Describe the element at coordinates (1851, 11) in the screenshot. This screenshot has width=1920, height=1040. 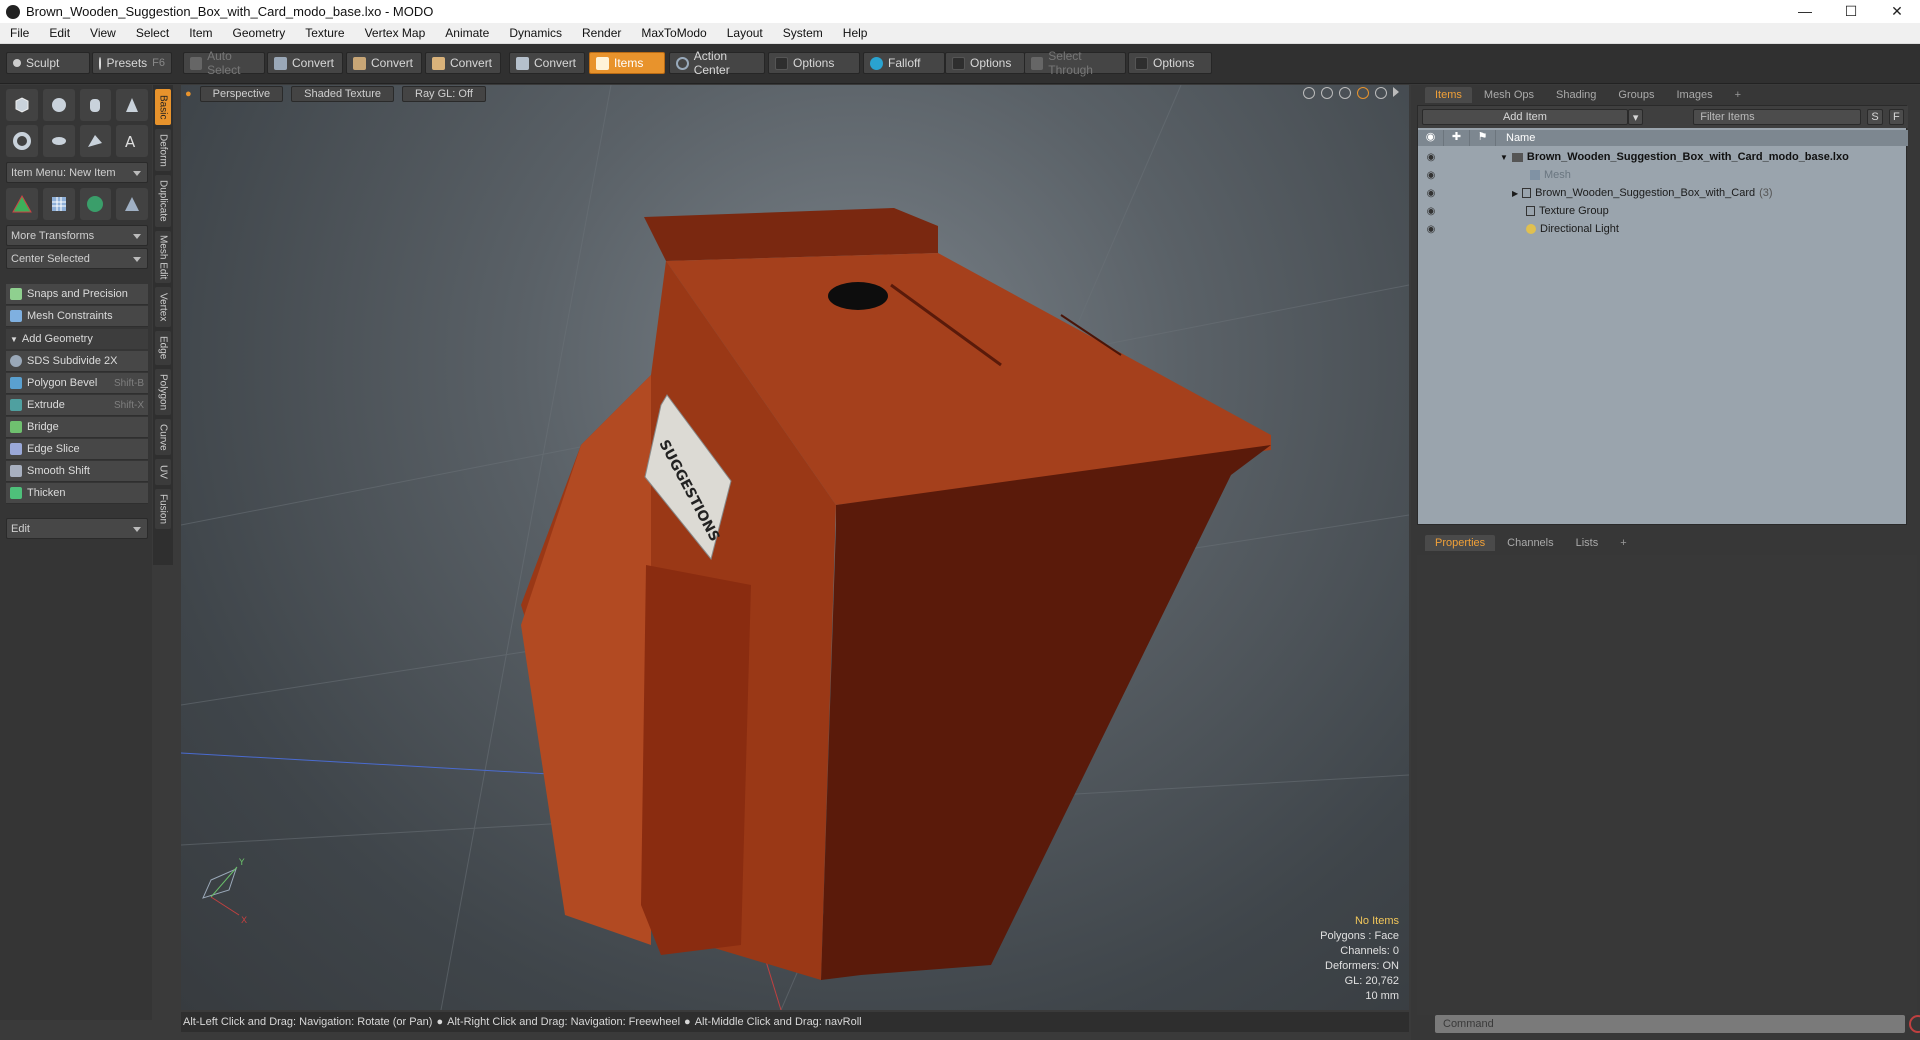
I see `maximize-button: ☐` at that location.